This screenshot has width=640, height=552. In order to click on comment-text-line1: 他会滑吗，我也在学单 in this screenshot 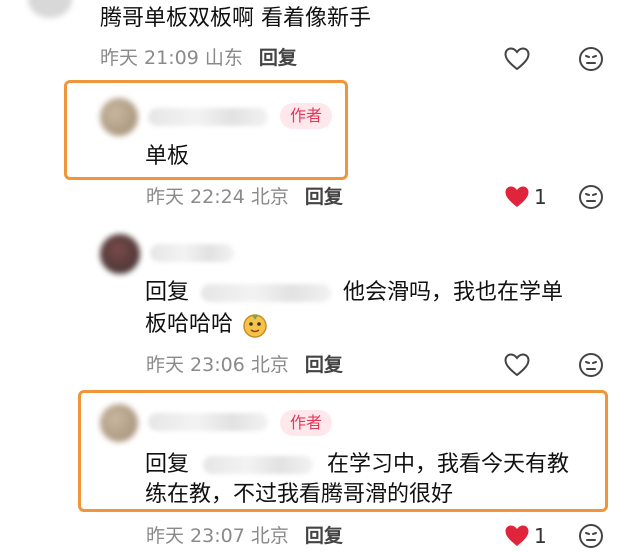, I will do `click(453, 292)`.